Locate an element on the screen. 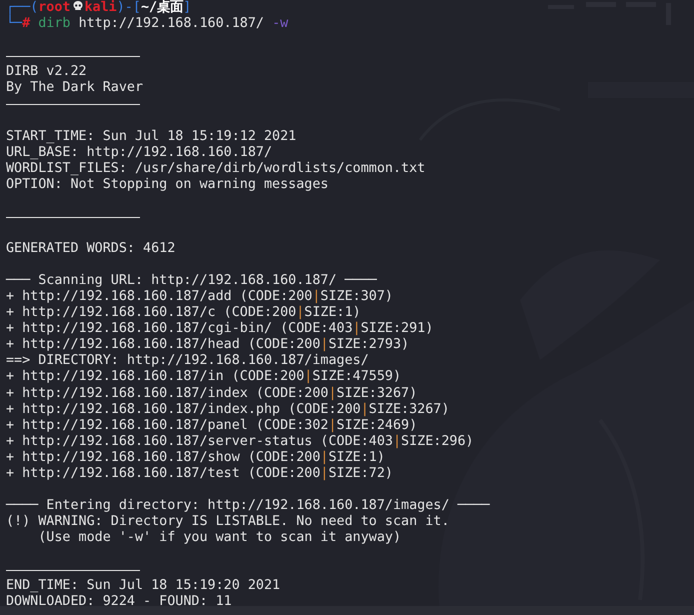 This screenshot has width=694, height=615. output-line: By The Dark Raver is located at coordinates (75, 88).